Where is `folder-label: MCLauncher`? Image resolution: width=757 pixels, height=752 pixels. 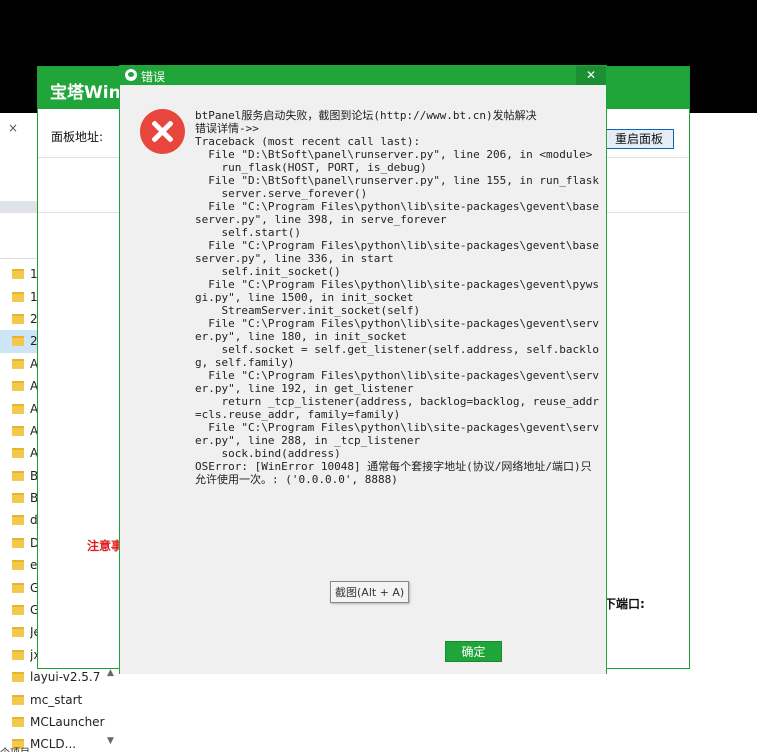
folder-label: MCLauncher is located at coordinates (67, 722).